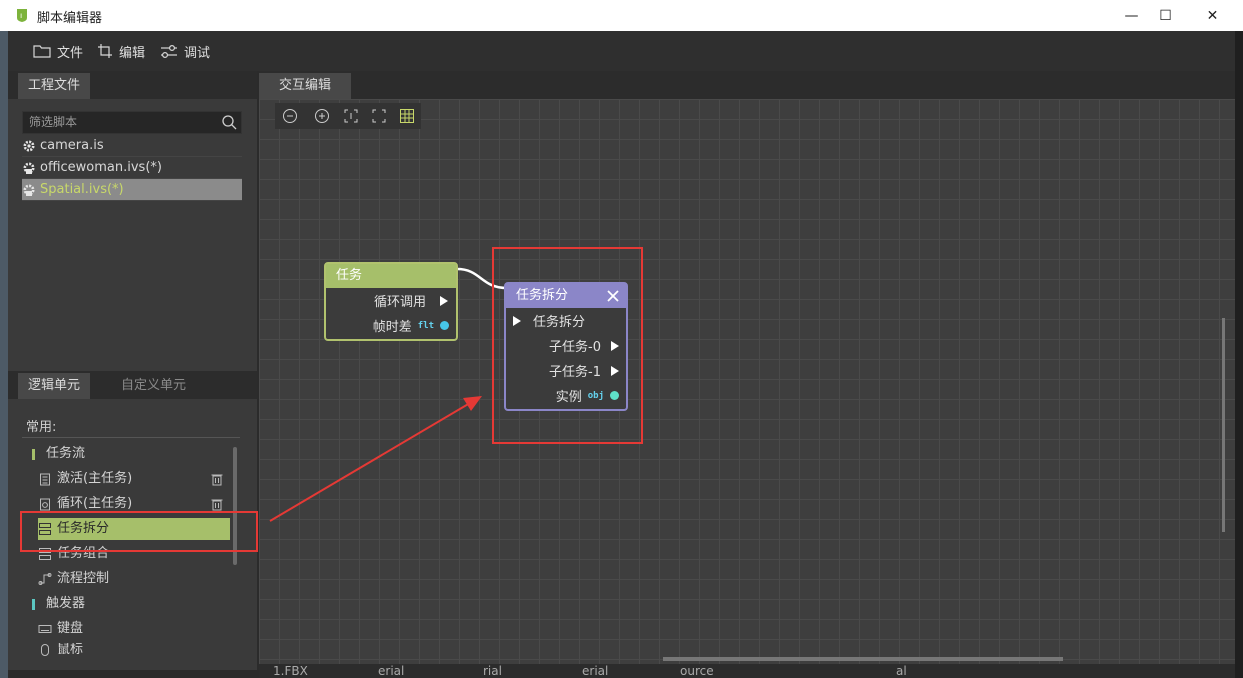 The image size is (1243, 678). I want to click on annotation-arrow, so click(375, 459).